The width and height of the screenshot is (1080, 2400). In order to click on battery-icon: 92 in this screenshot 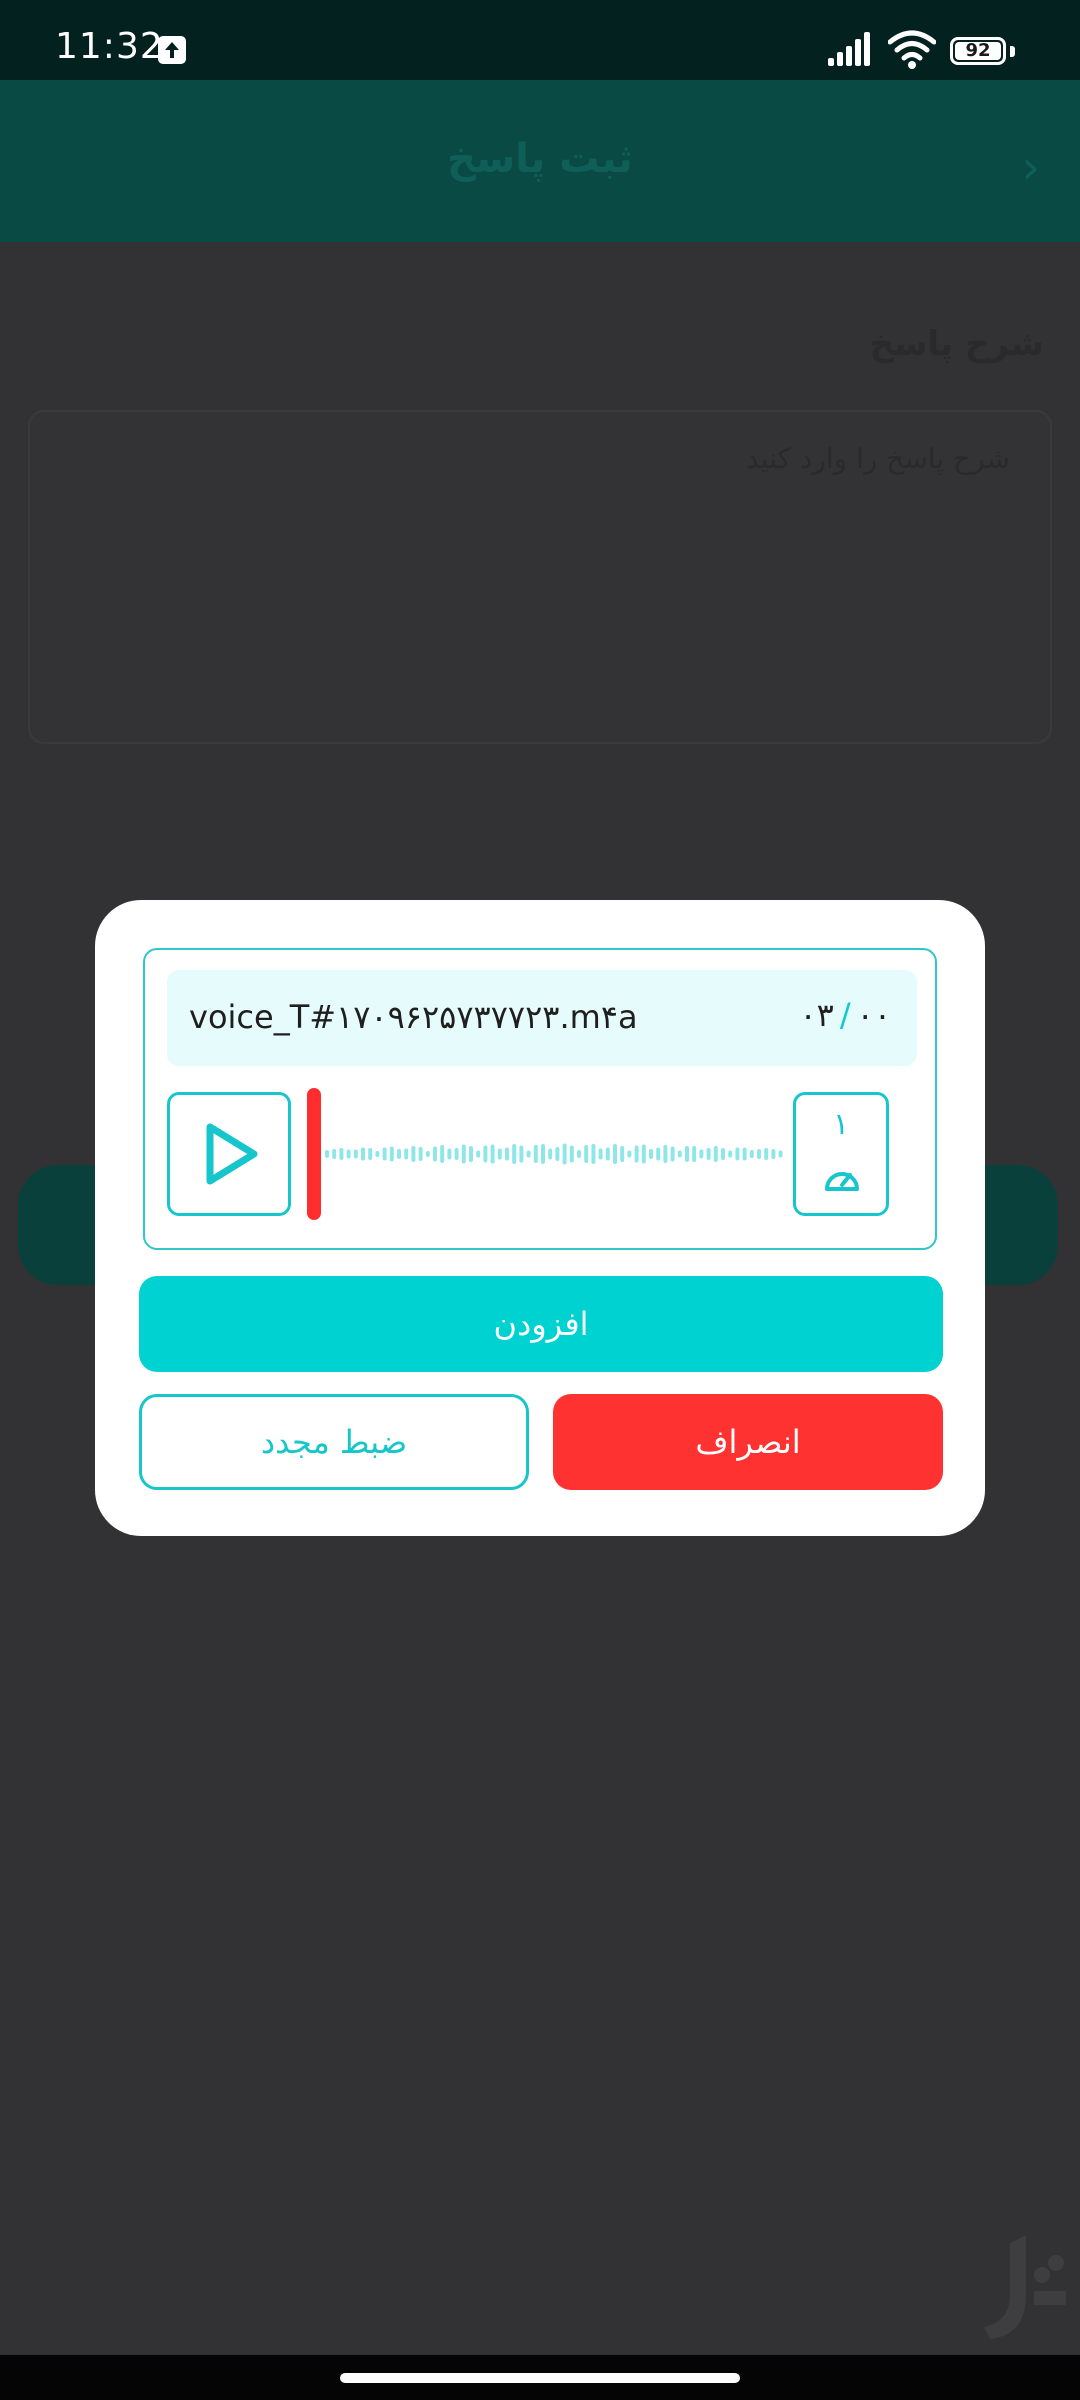, I will do `click(978, 51)`.